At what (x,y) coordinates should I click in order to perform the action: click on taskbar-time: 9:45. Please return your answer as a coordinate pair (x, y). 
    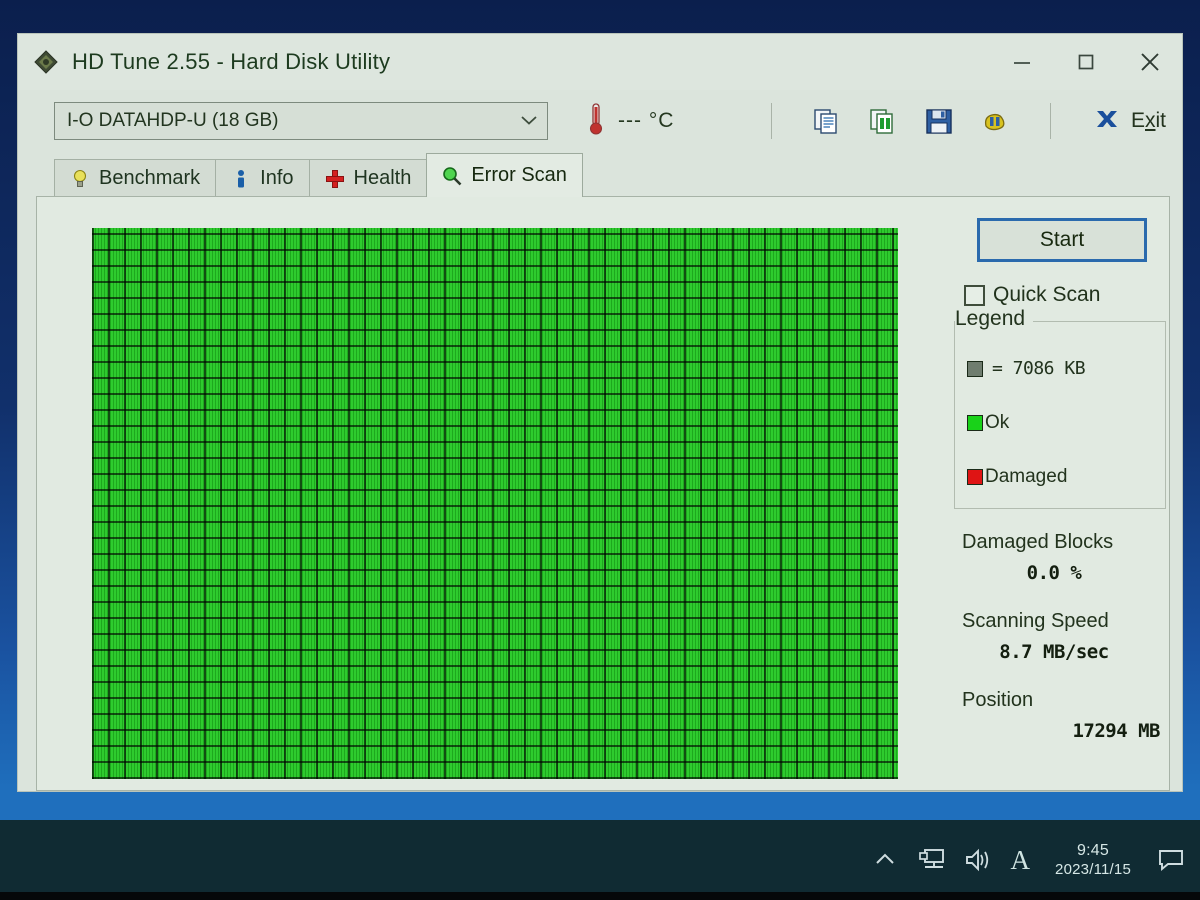
    Looking at the image, I should click on (1093, 850).